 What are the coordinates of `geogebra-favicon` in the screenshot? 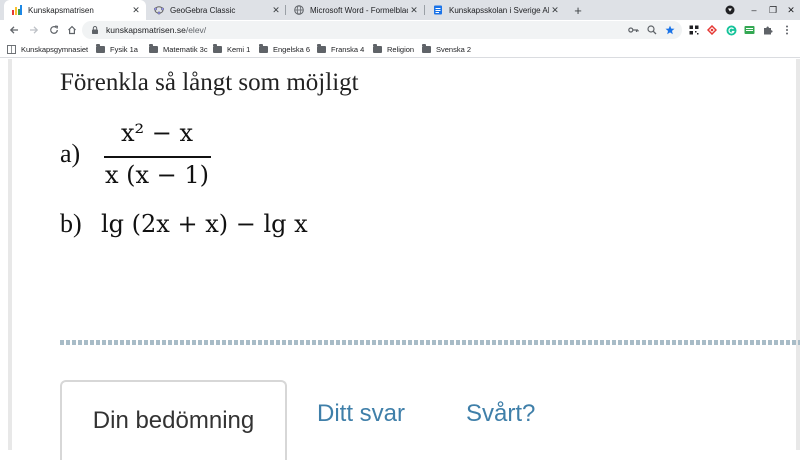 It's located at (159, 10).